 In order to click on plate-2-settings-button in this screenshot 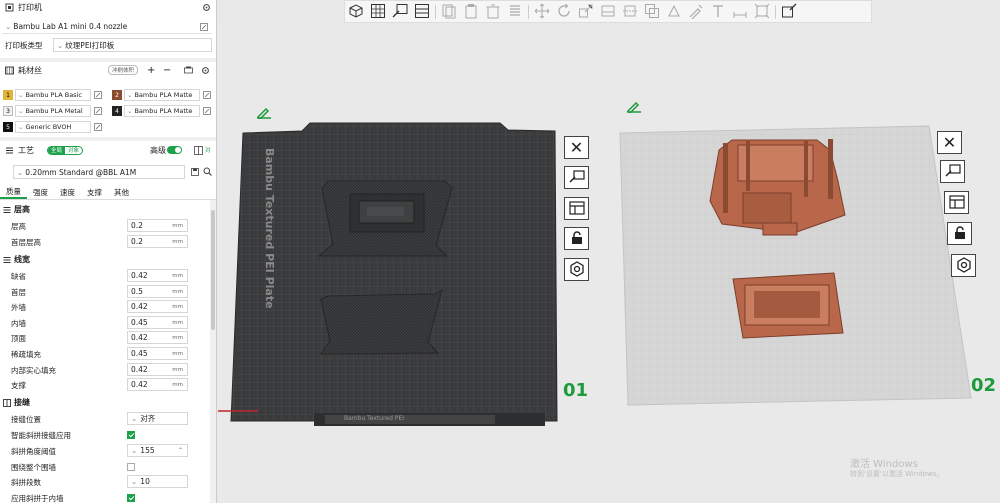, I will do `click(963, 265)`.